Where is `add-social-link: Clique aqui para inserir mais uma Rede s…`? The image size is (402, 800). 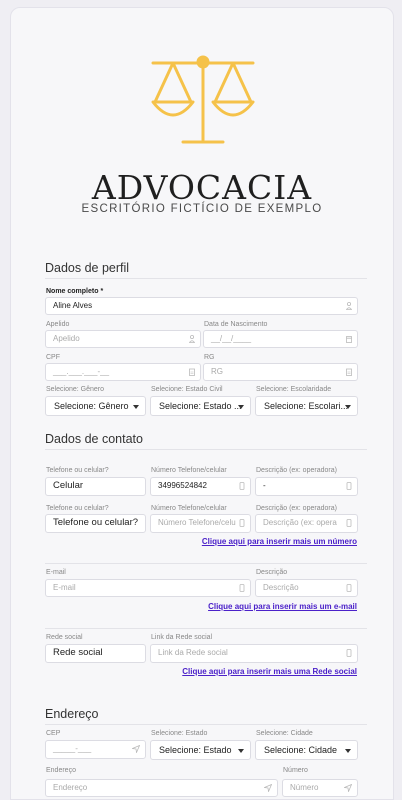
add-social-link: Clique aqui para inserir mais uma Rede s… is located at coordinates (269, 671).